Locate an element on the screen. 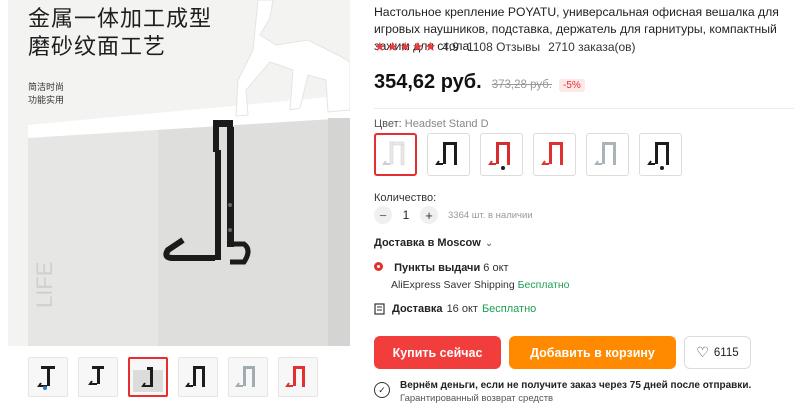 Image resolution: width=800 pixels, height=411 pixels. add-to-cart-button: Добавить в корзину is located at coordinates (592, 352).